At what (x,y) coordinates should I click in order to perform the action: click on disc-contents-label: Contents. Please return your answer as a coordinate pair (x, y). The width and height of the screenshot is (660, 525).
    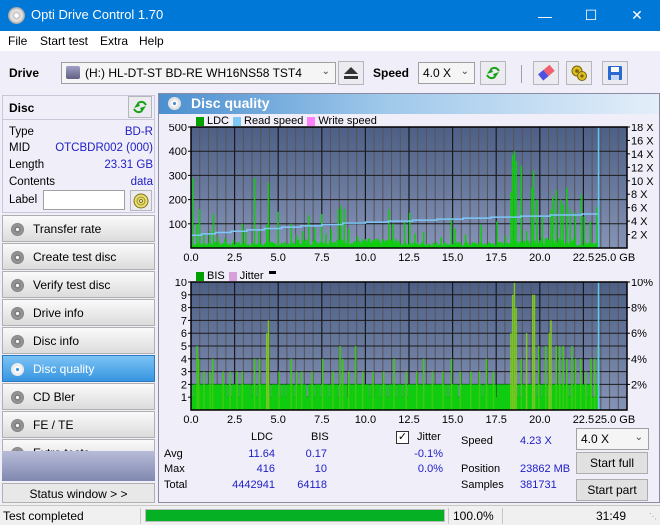
    Looking at the image, I should click on (32, 182).